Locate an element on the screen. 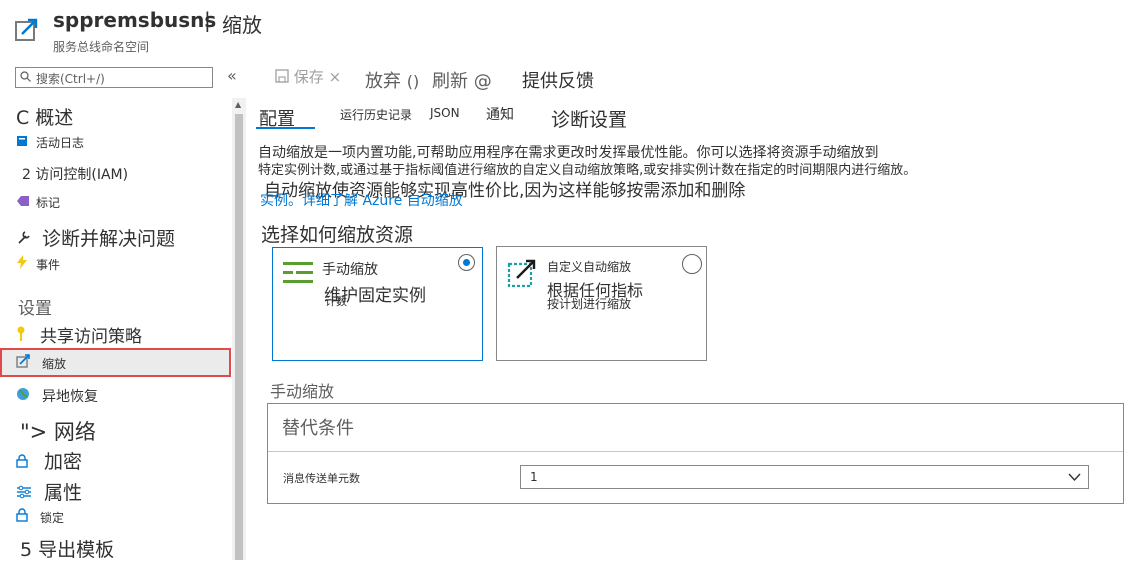 The image size is (1130, 562). refresh-button: 刷新 @ is located at coordinates (462, 80).